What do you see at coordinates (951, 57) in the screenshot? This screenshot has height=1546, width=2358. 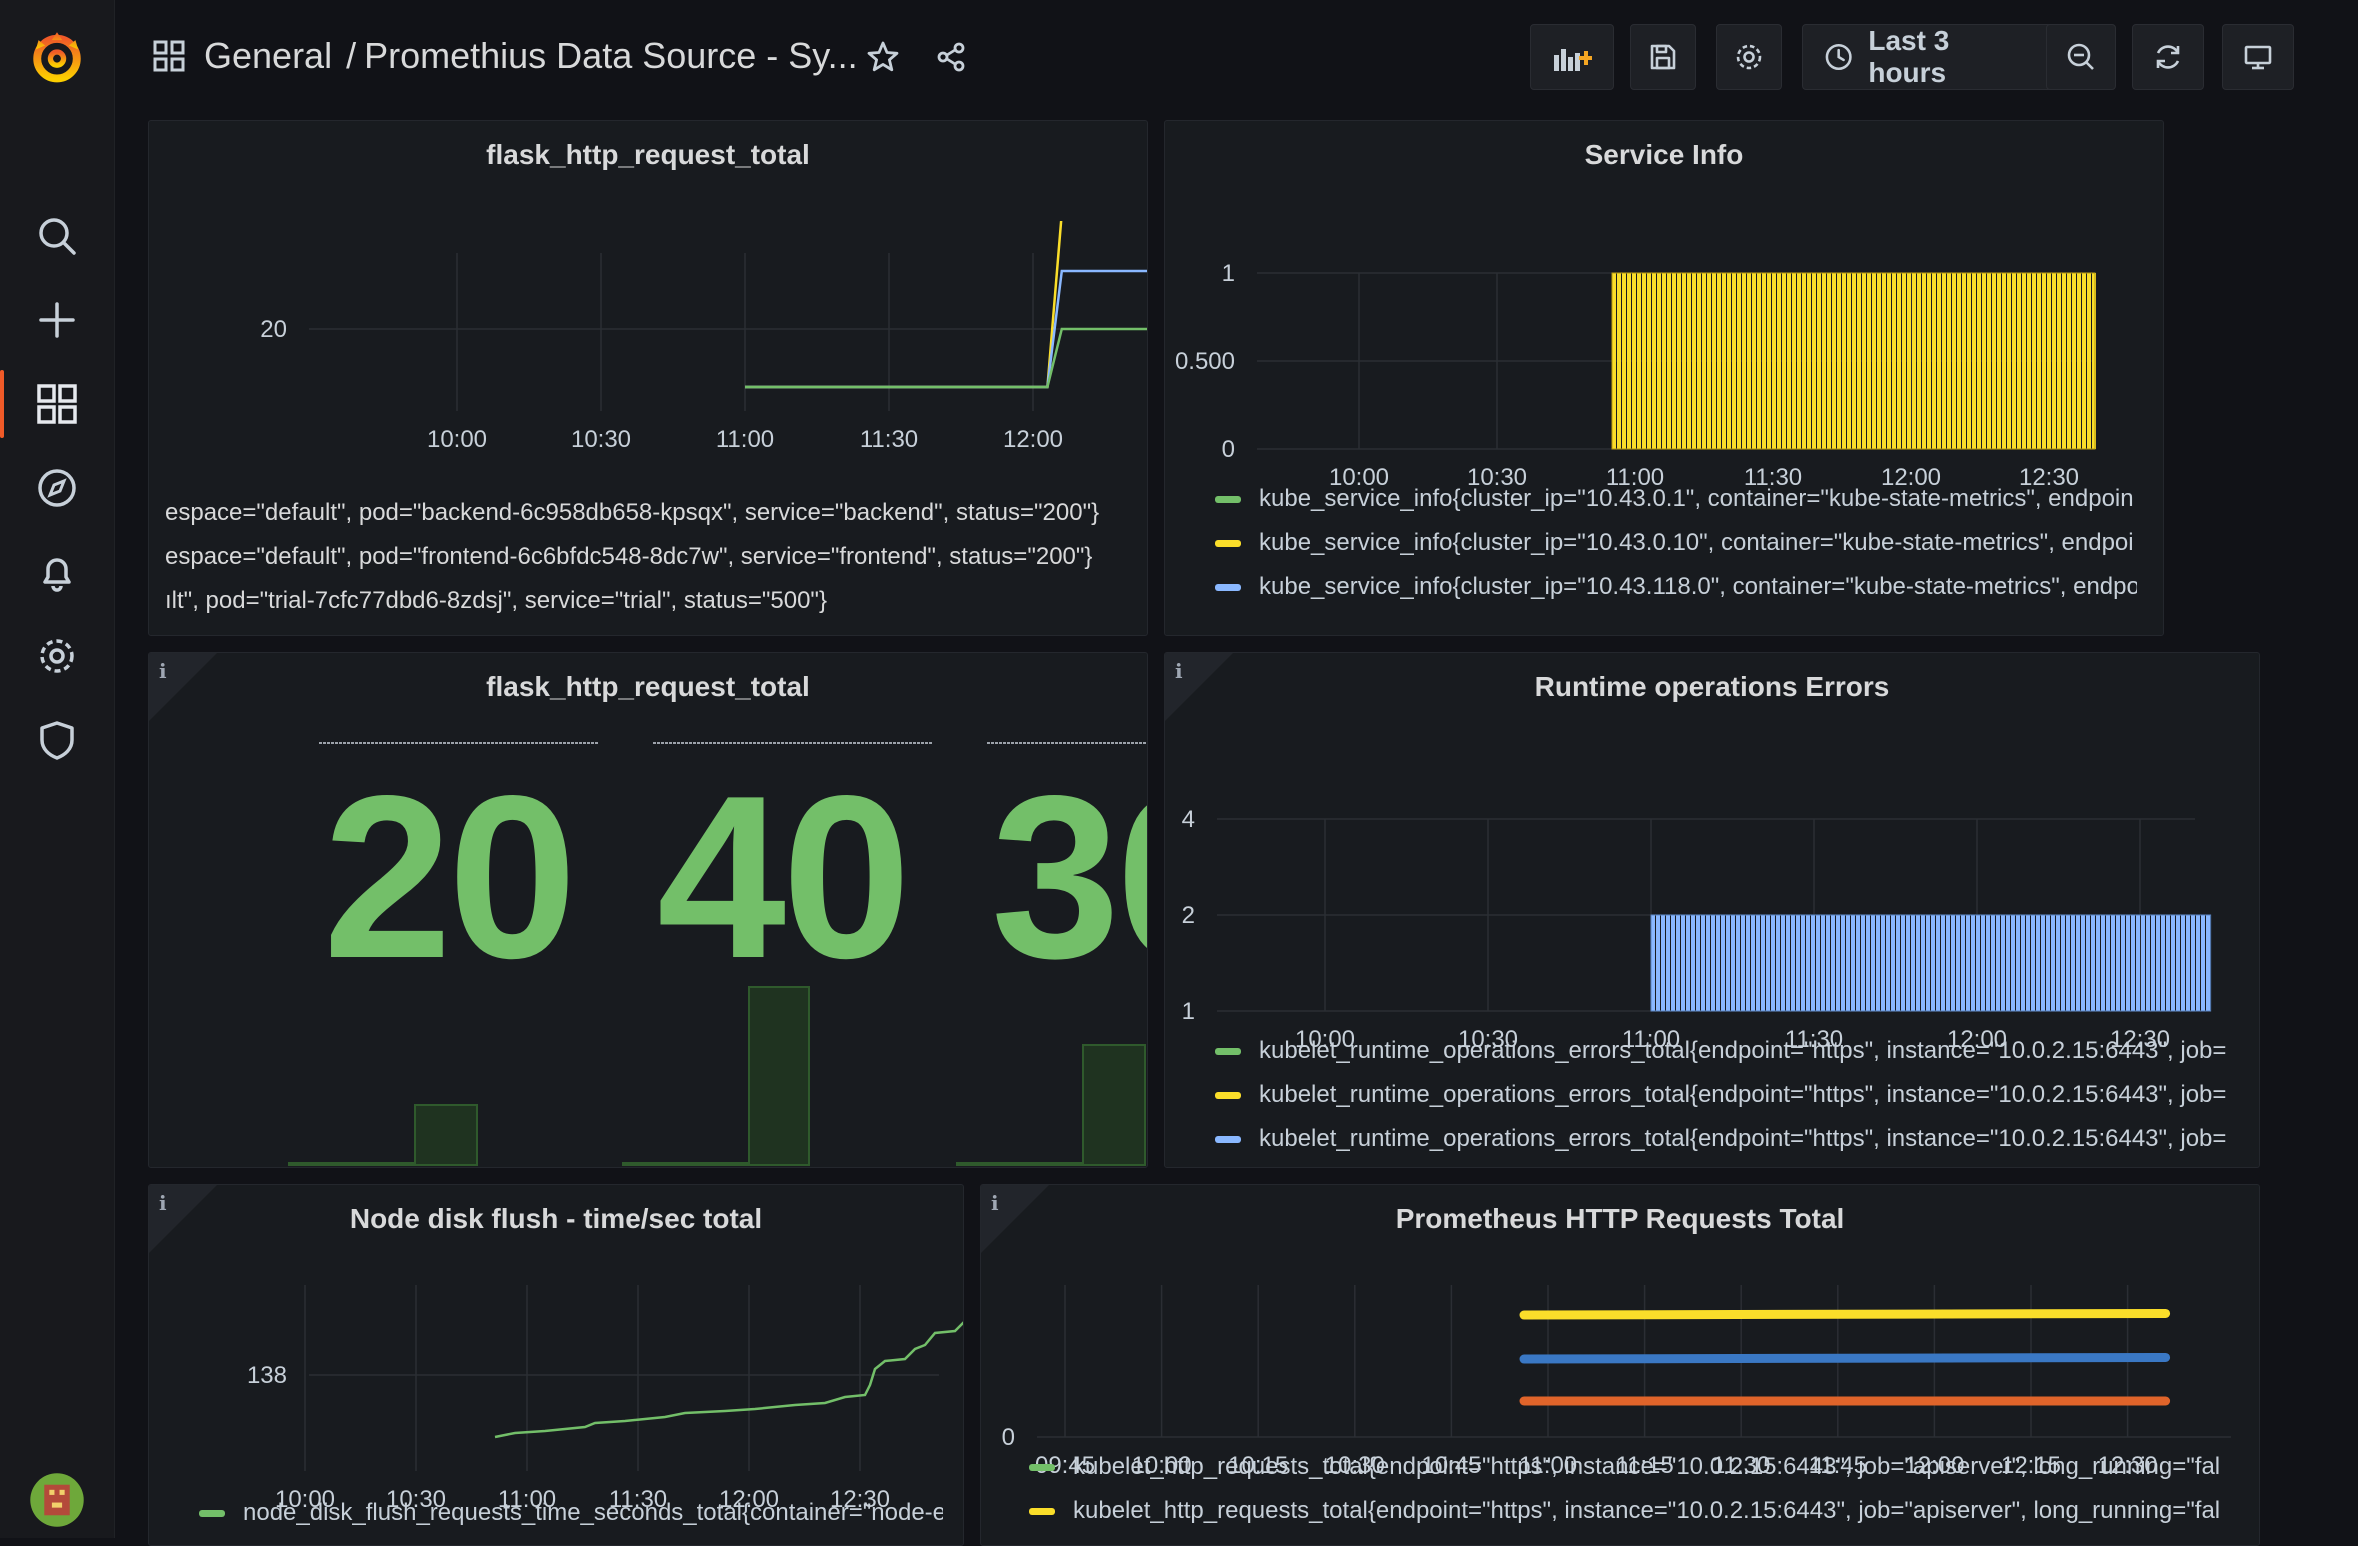 I see `share-button` at bounding box center [951, 57].